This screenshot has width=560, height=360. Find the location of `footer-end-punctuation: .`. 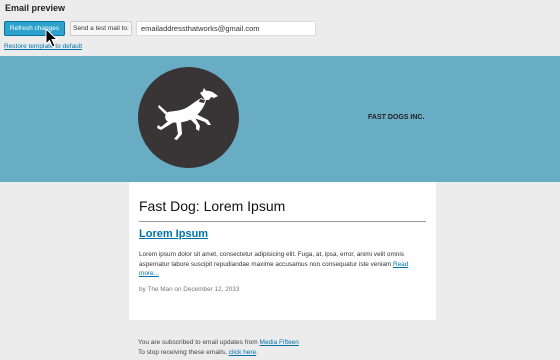

footer-end-punctuation: . is located at coordinates (257, 352).